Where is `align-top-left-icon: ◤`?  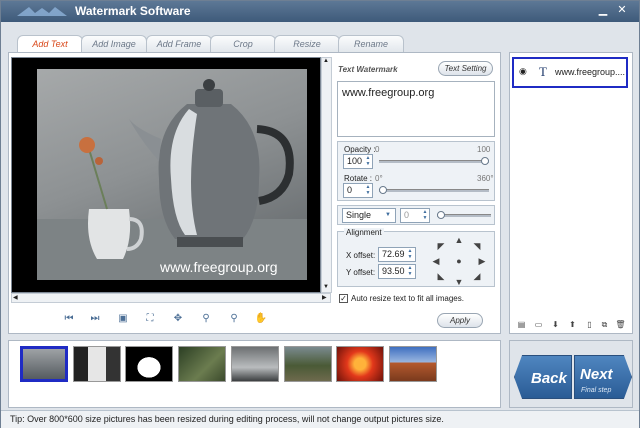 align-top-left-icon: ◤ is located at coordinates (441, 246).